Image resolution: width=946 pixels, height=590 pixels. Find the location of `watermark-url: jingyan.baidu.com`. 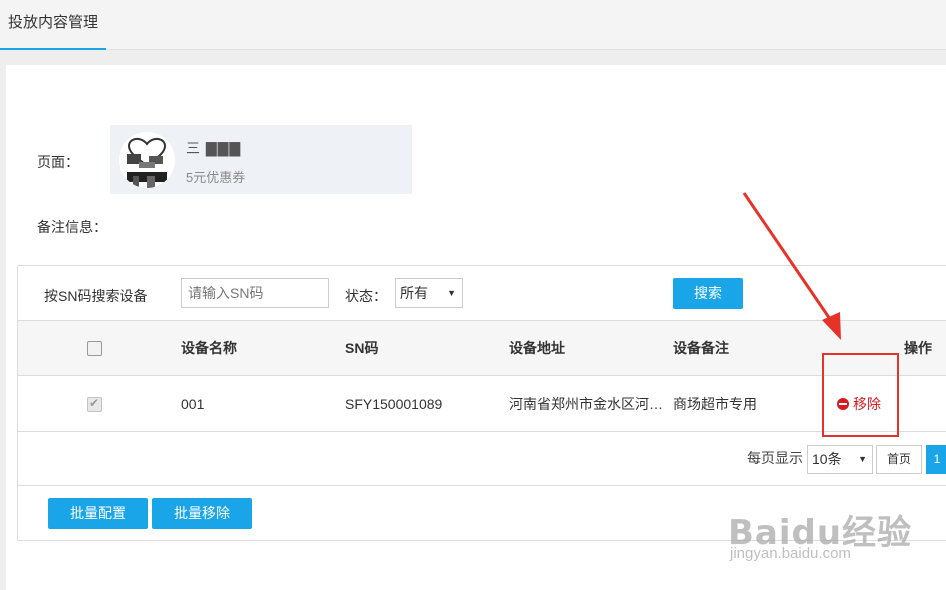

watermark-url: jingyan.baidu.com is located at coordinates (790, 553).